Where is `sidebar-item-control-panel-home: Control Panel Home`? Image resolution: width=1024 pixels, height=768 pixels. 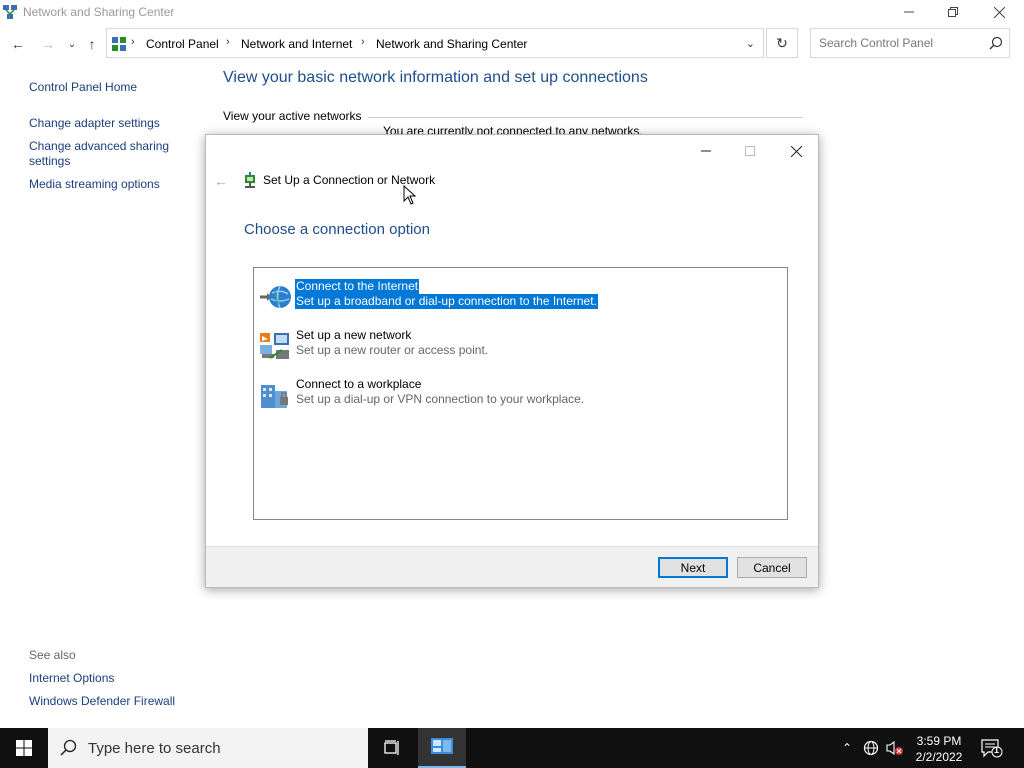
sidebar-item-control-panel-home: Control Panel Home is located at coordinates (83, 87).